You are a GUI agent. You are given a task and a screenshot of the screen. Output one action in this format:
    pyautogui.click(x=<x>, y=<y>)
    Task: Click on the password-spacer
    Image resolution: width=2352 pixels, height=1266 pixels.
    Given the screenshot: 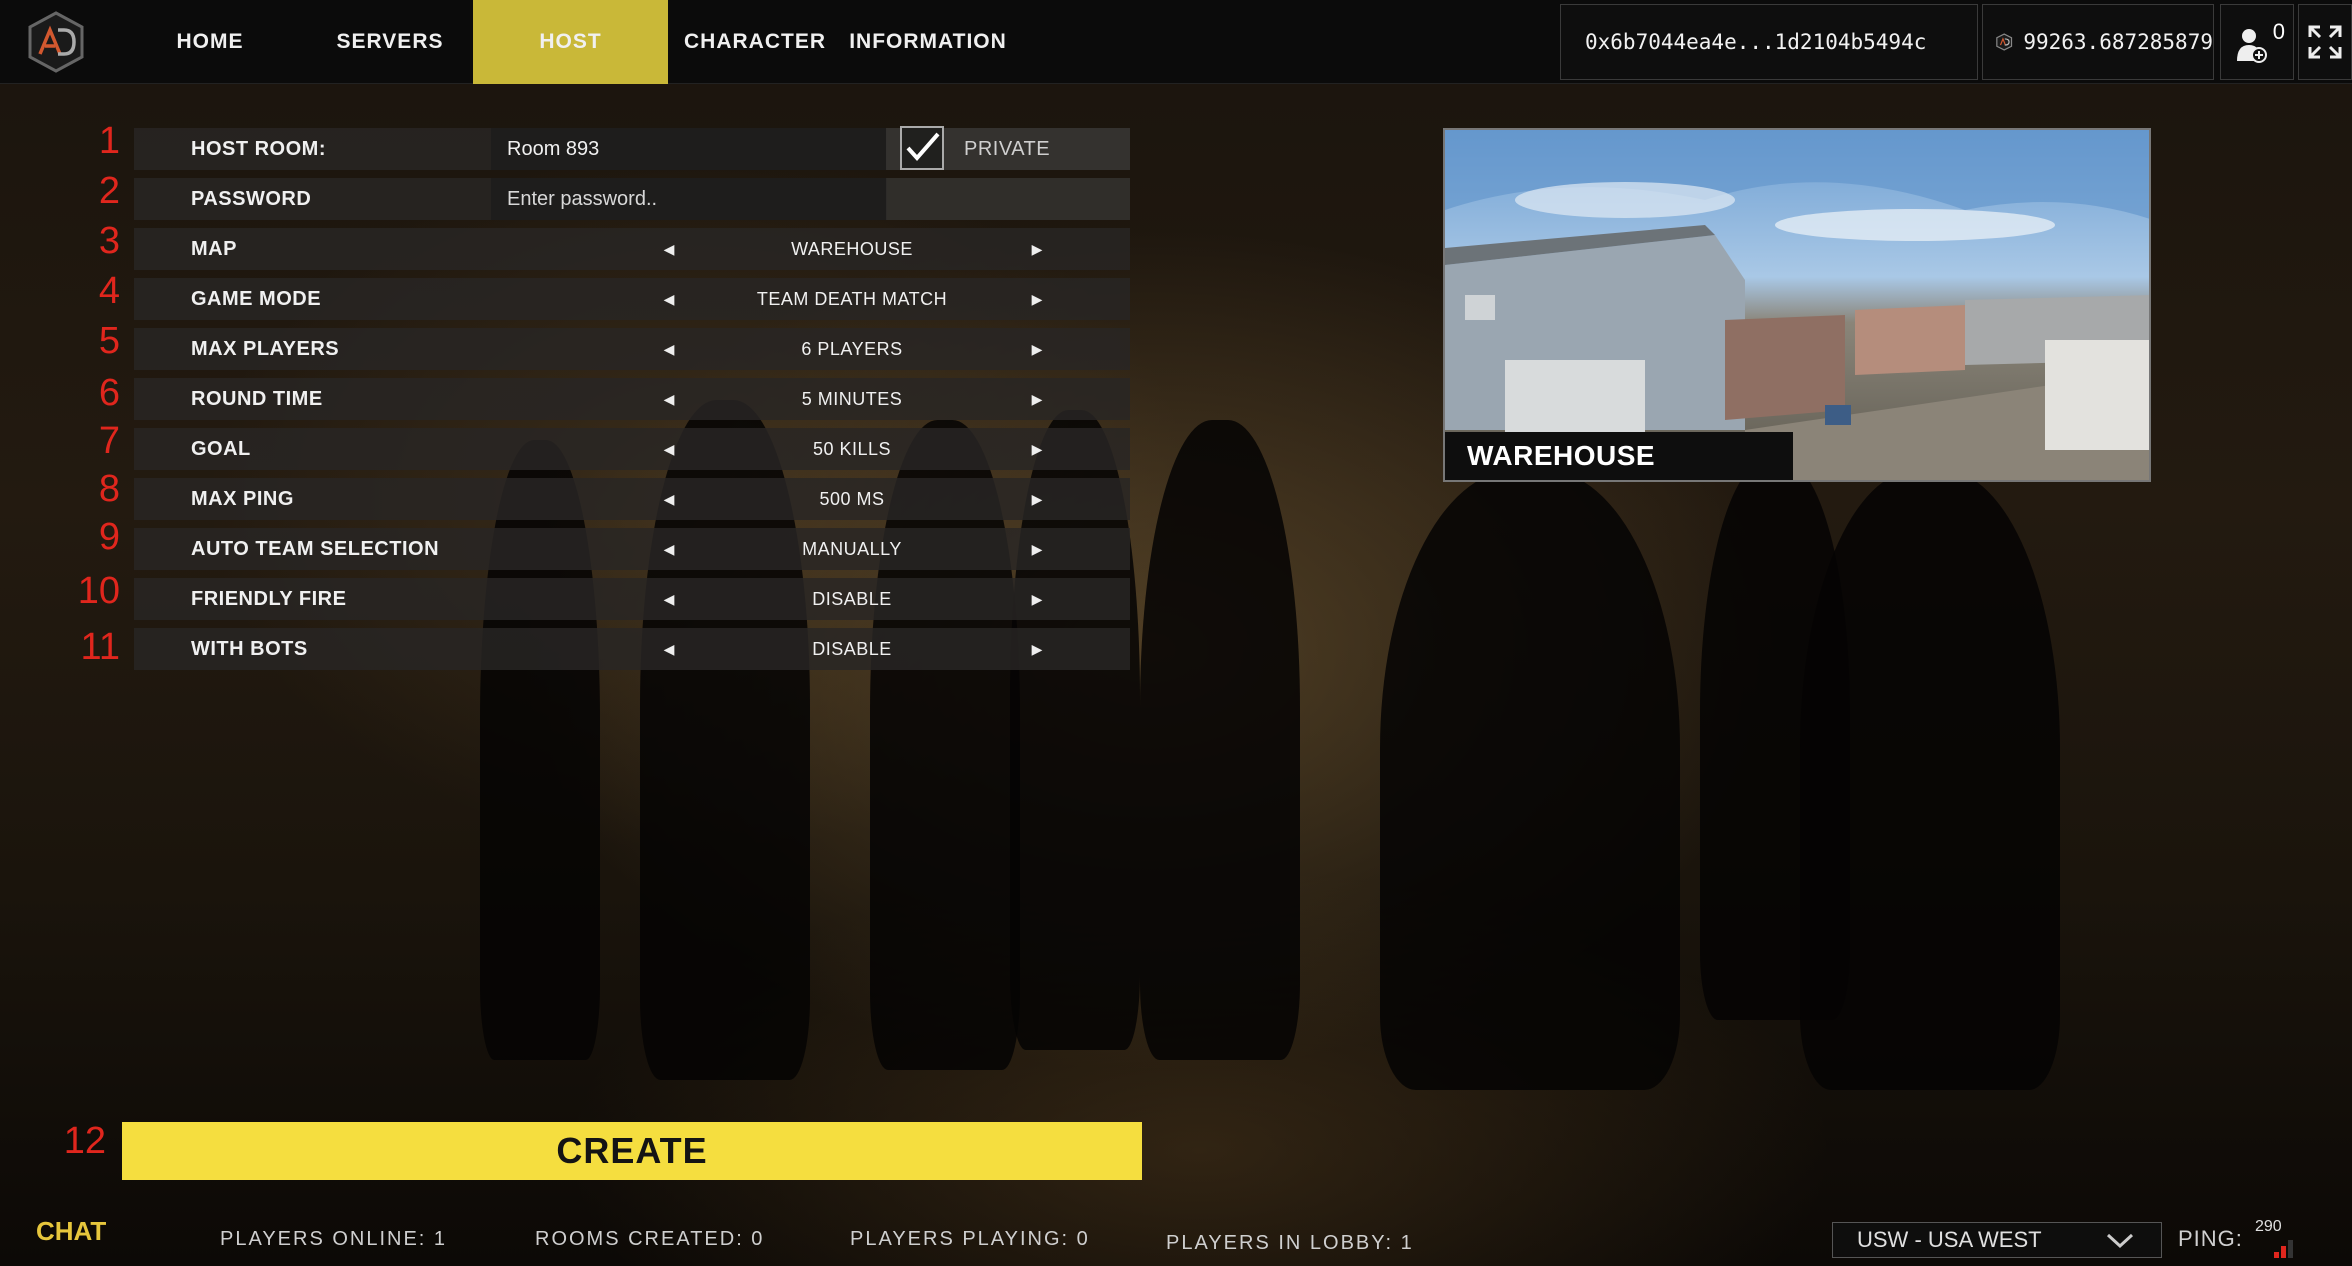 What is the action you would take?
    pyautogui.click(x=1008, y=199)
    